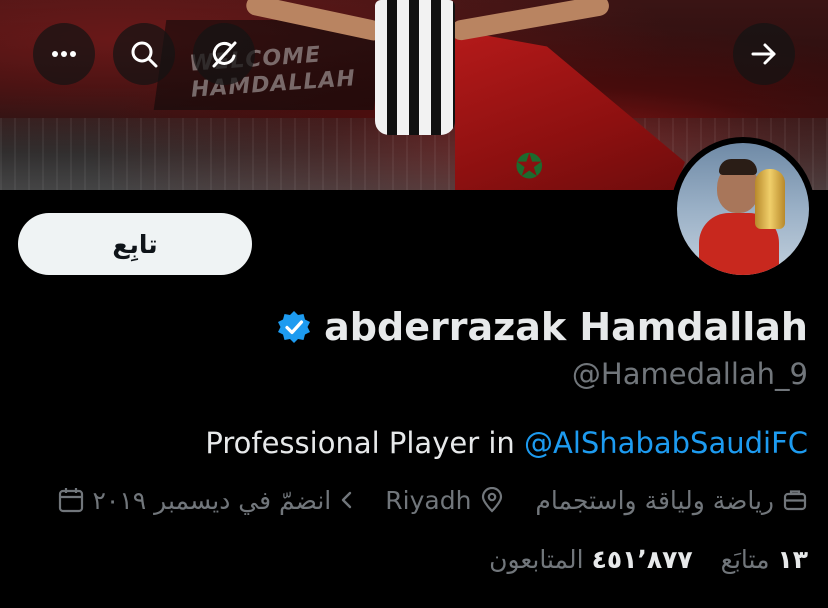  Describe the element at coordinates (212, 500) in the screenshot. I see `meta-joined-label: انضمّ في ديسمبر ٢٠١٩` at that location.